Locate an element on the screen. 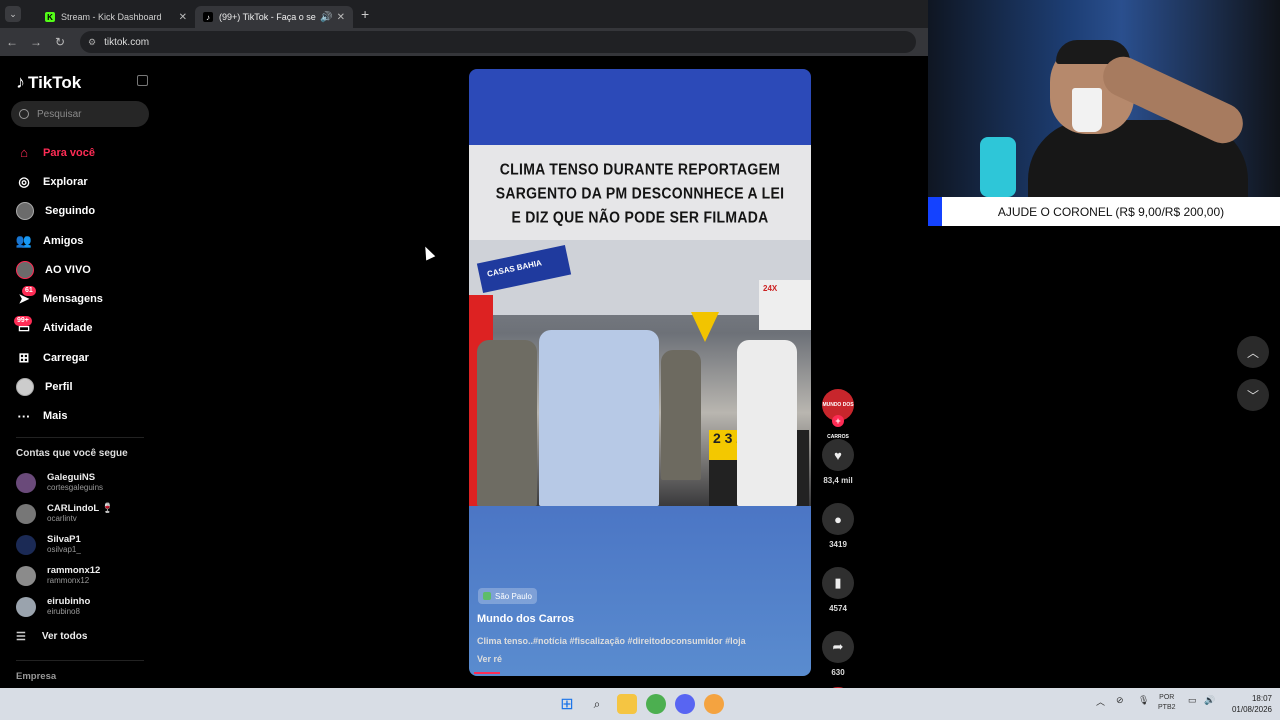  windows-start-icon: ⊞ is located at coordinates (567, 704).